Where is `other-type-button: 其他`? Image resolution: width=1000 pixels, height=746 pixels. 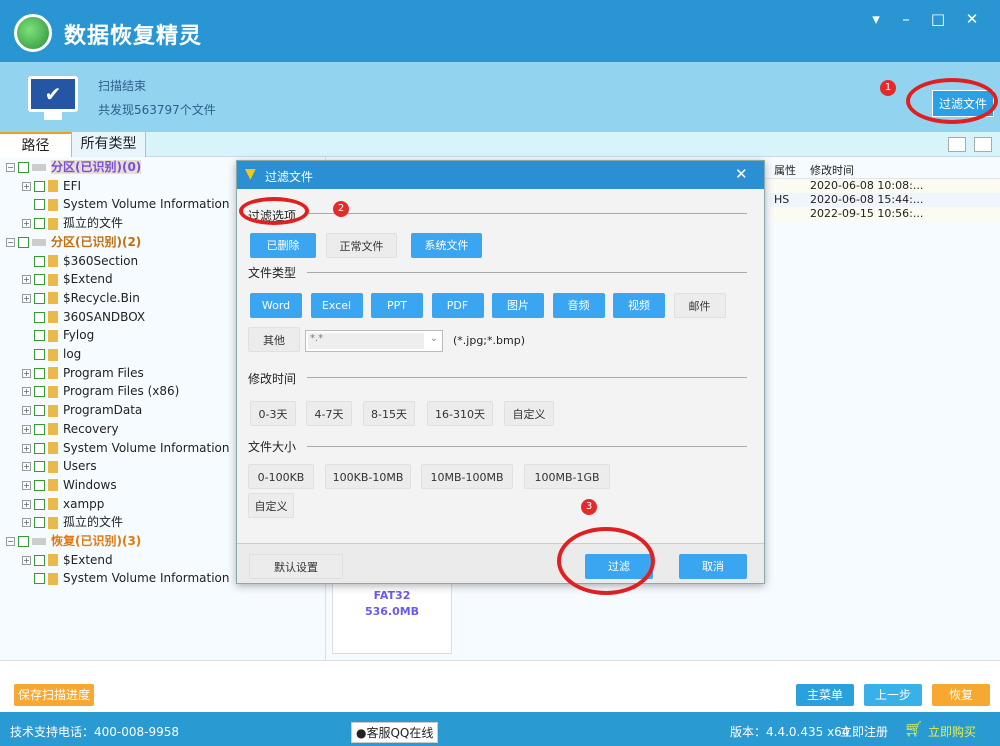
other-type-button: 其他 is located at coordinates (274, 339).